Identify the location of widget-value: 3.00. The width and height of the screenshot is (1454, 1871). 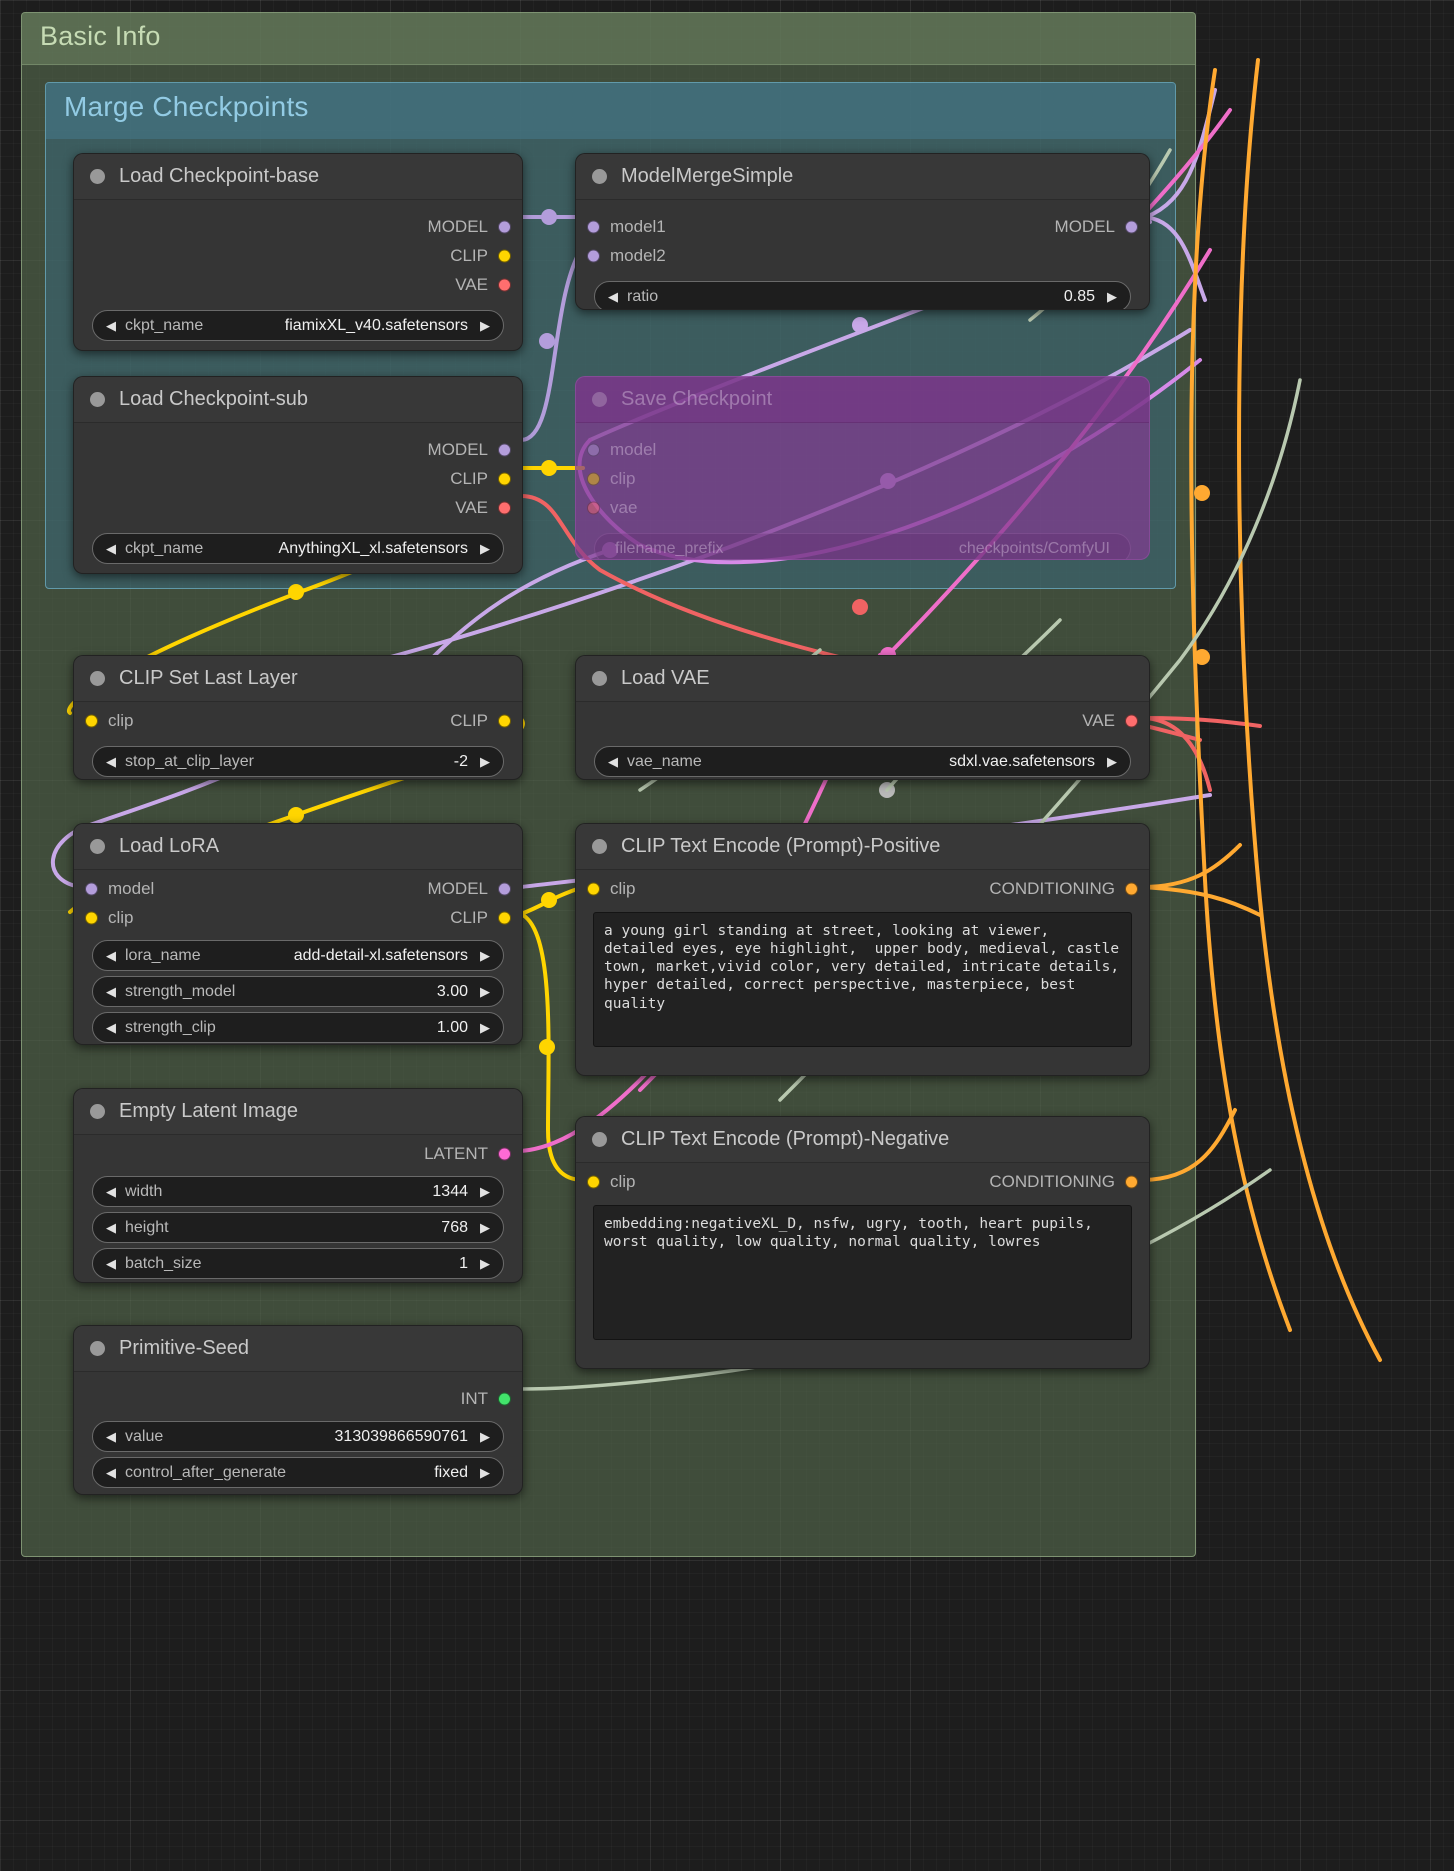
(452, 992).